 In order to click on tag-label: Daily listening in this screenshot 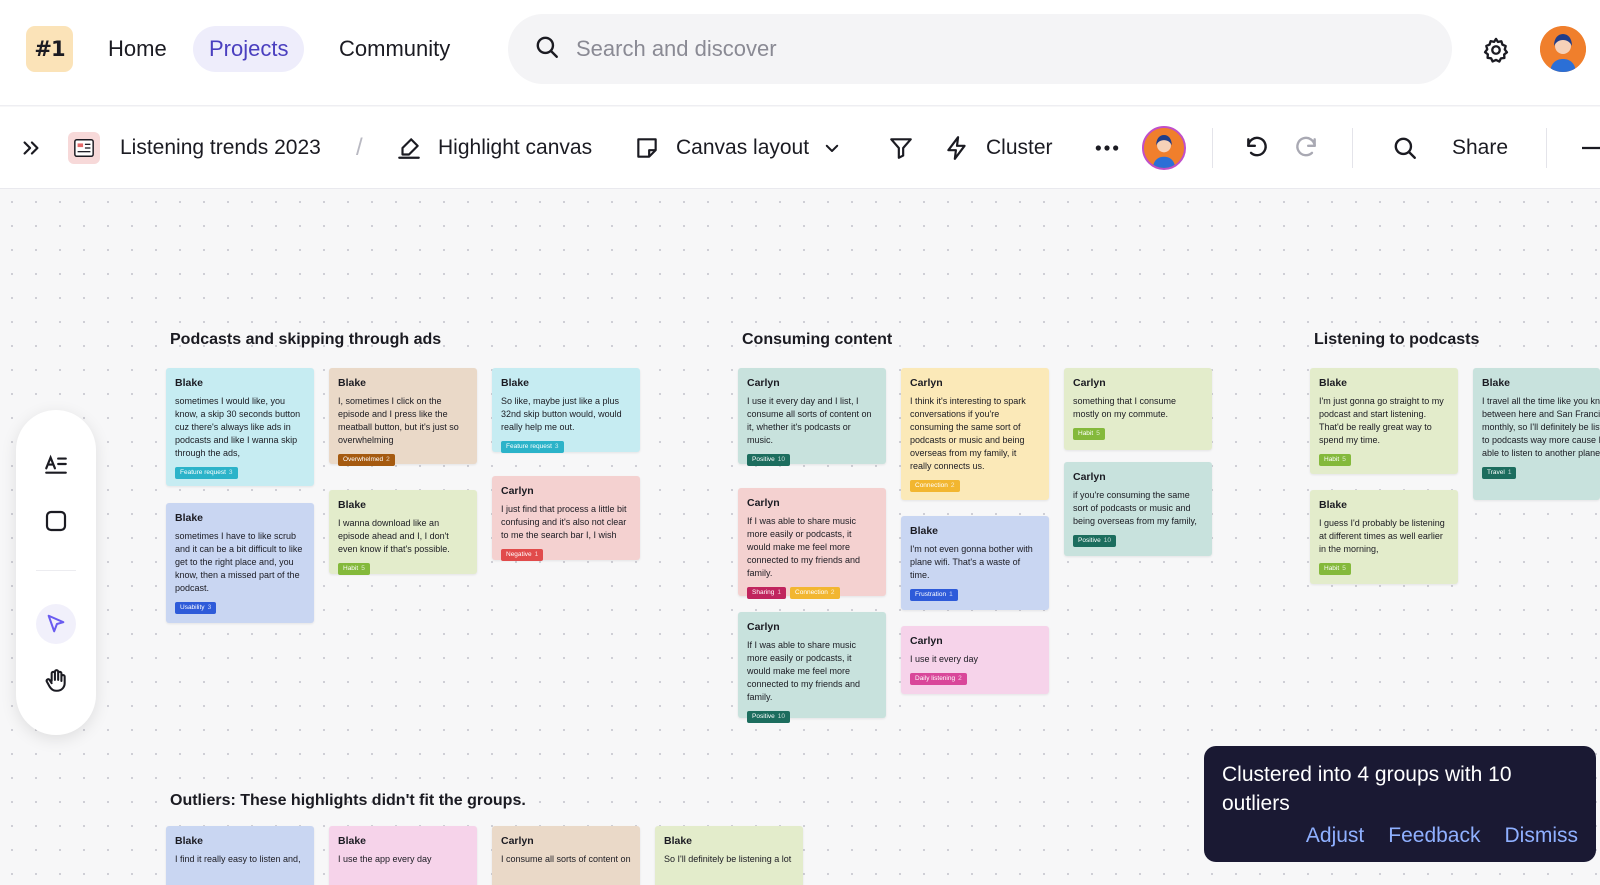, I will do `click(935, 678)`.